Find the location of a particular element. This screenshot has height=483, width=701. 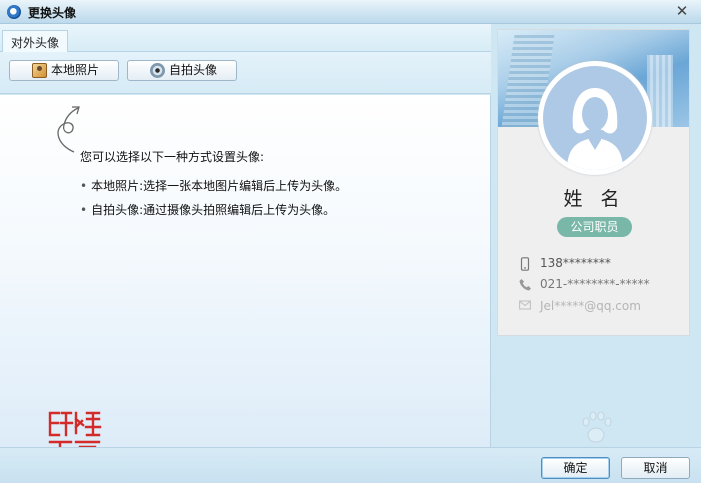

camera-icon is located at coordinates (157, 70).